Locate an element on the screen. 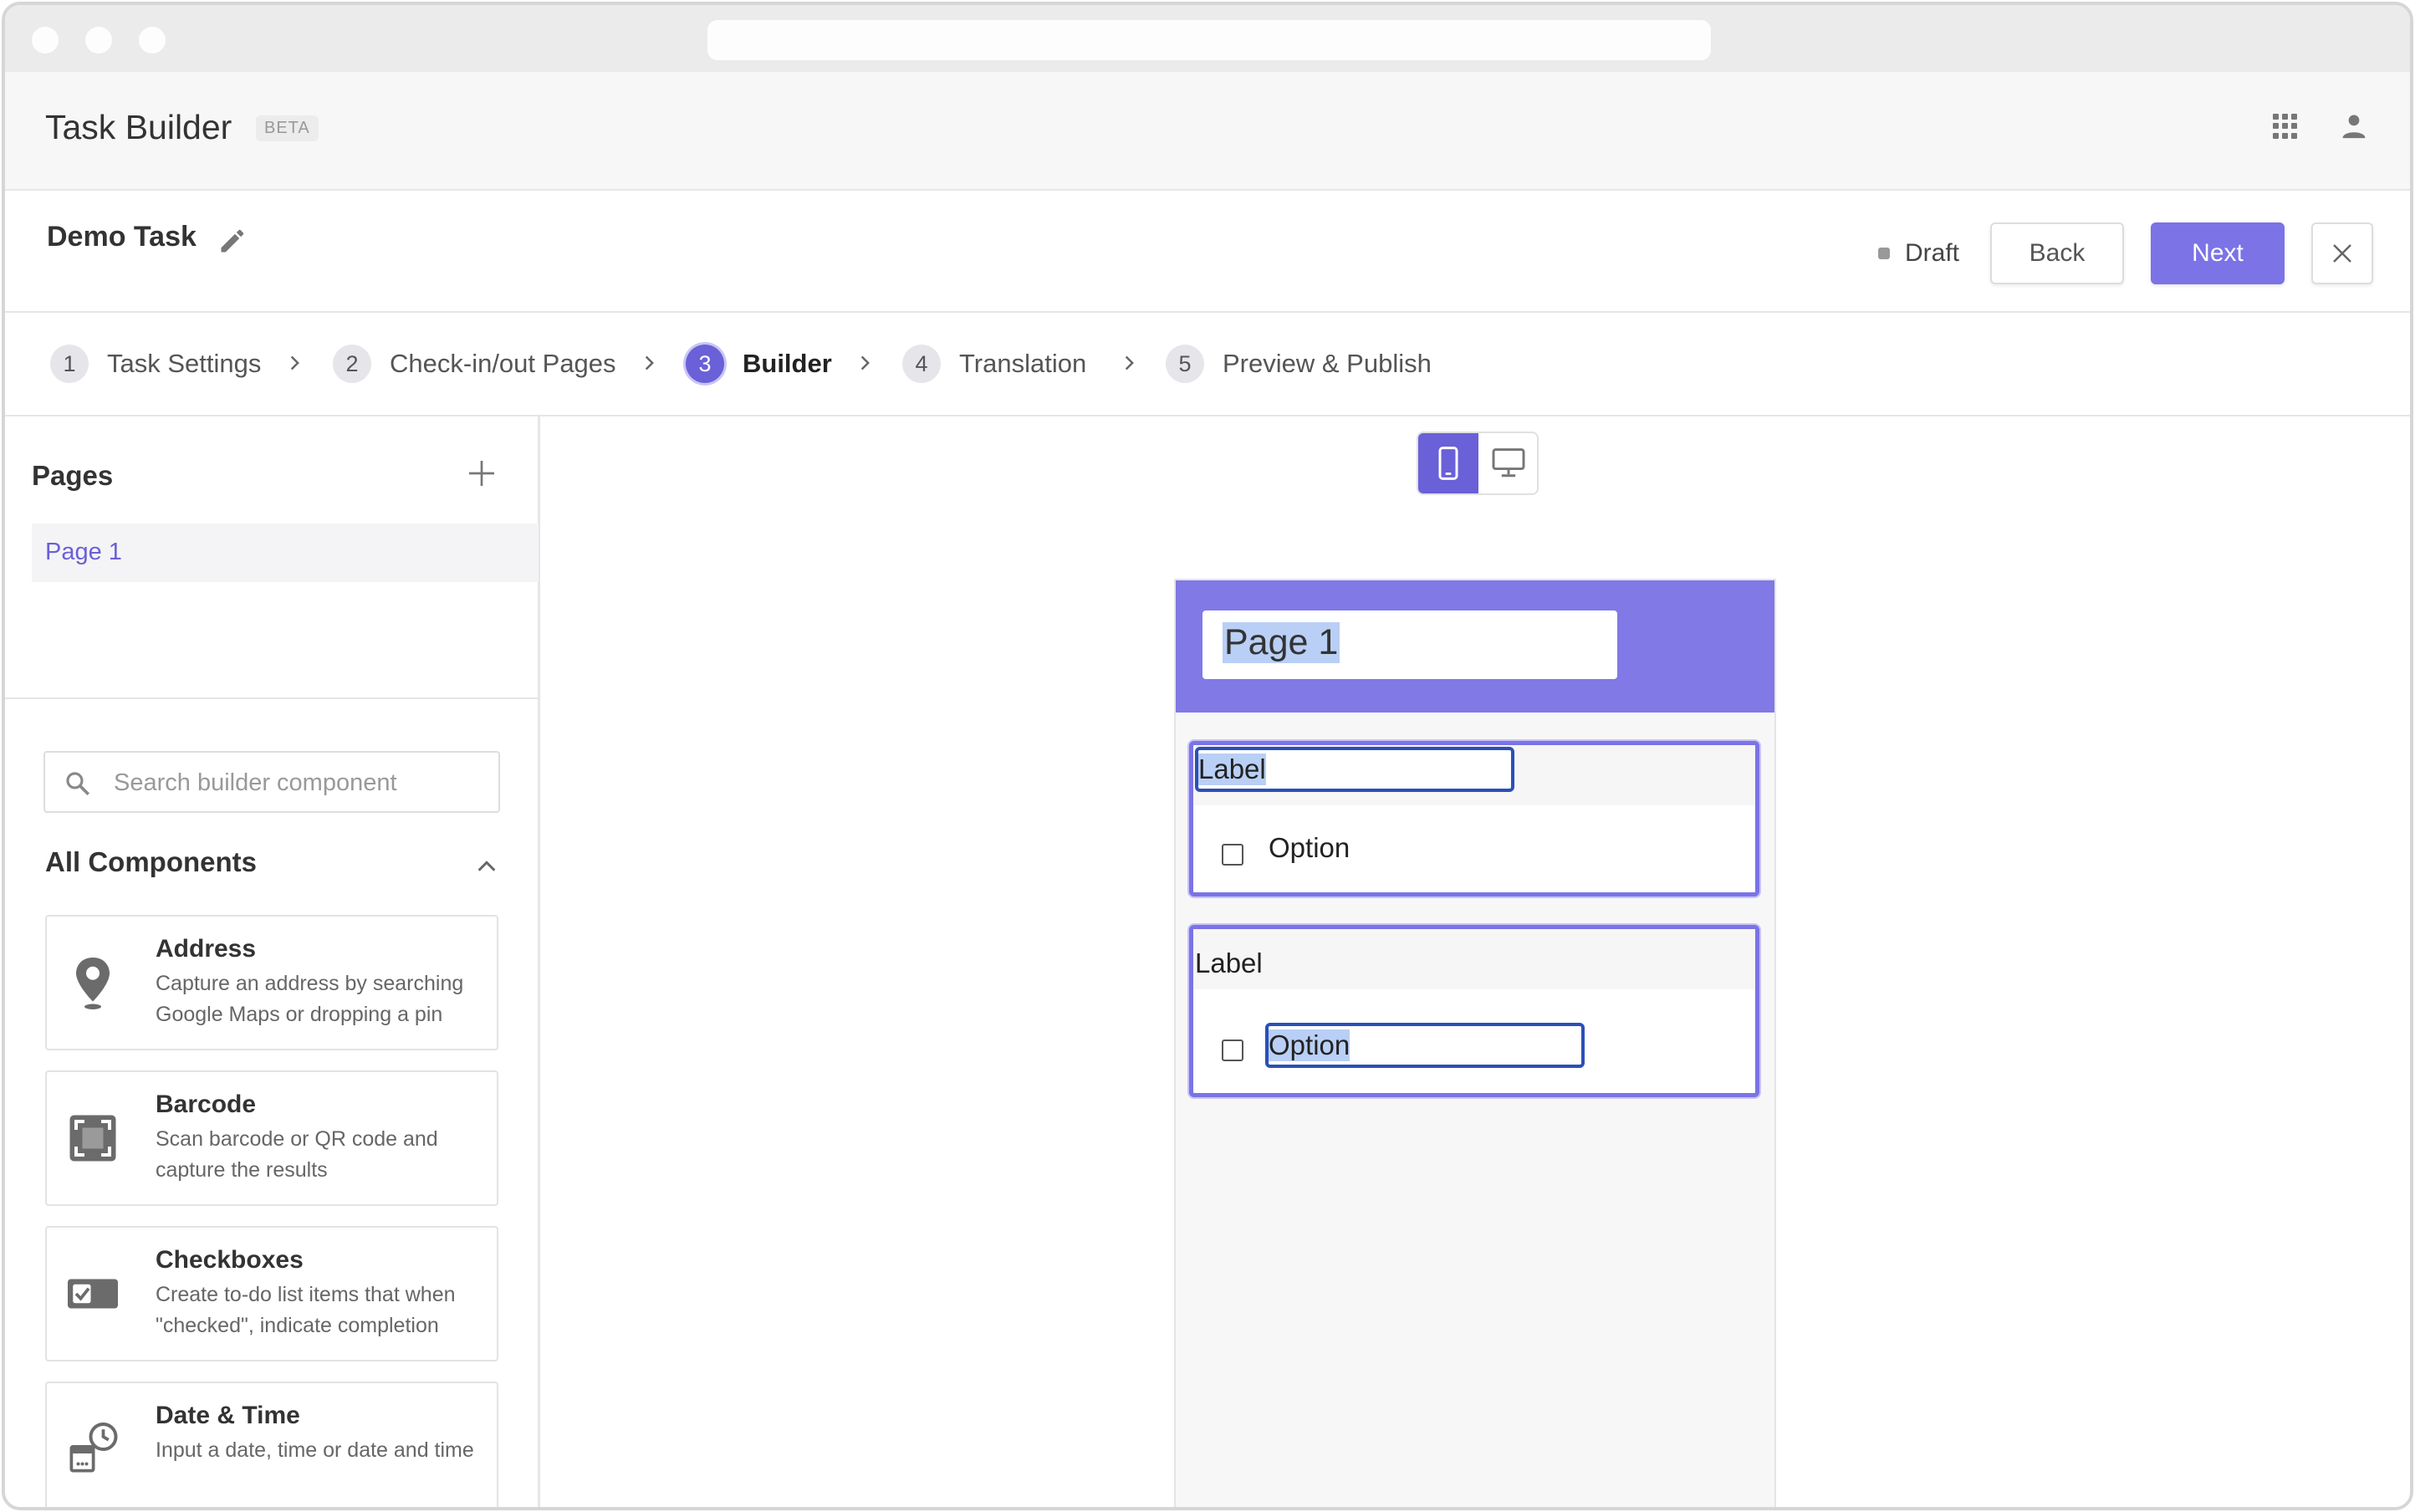 This screenshot has height=1512, width=2415. component-description: Input a date, time or date and time is located at coordinates (315, 1450).